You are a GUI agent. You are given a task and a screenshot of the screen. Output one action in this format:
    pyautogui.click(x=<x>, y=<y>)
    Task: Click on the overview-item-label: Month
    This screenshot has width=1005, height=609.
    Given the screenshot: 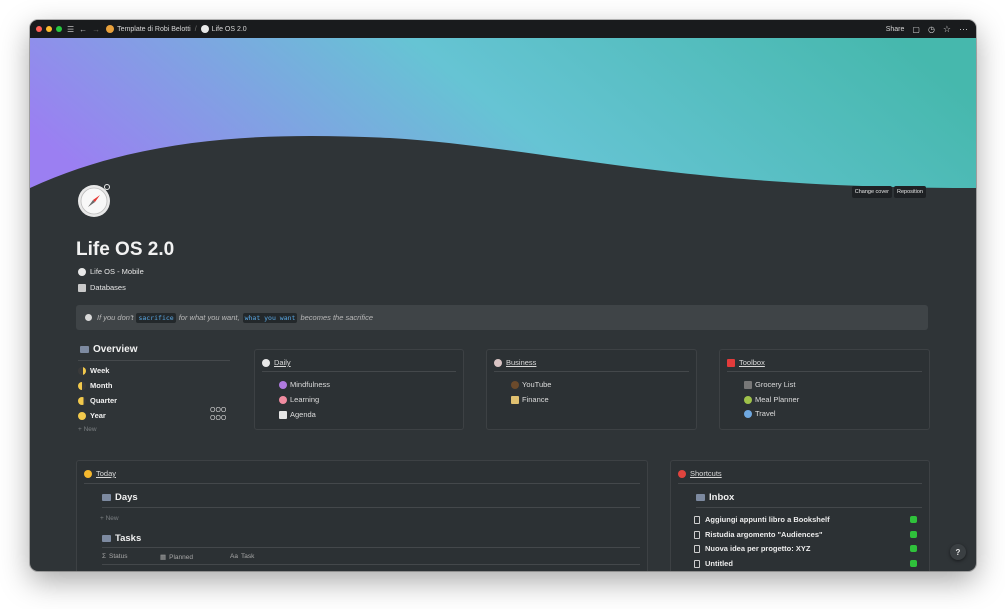 What is the action you would take?
    pyautogui.click(x=101, y=385)
    